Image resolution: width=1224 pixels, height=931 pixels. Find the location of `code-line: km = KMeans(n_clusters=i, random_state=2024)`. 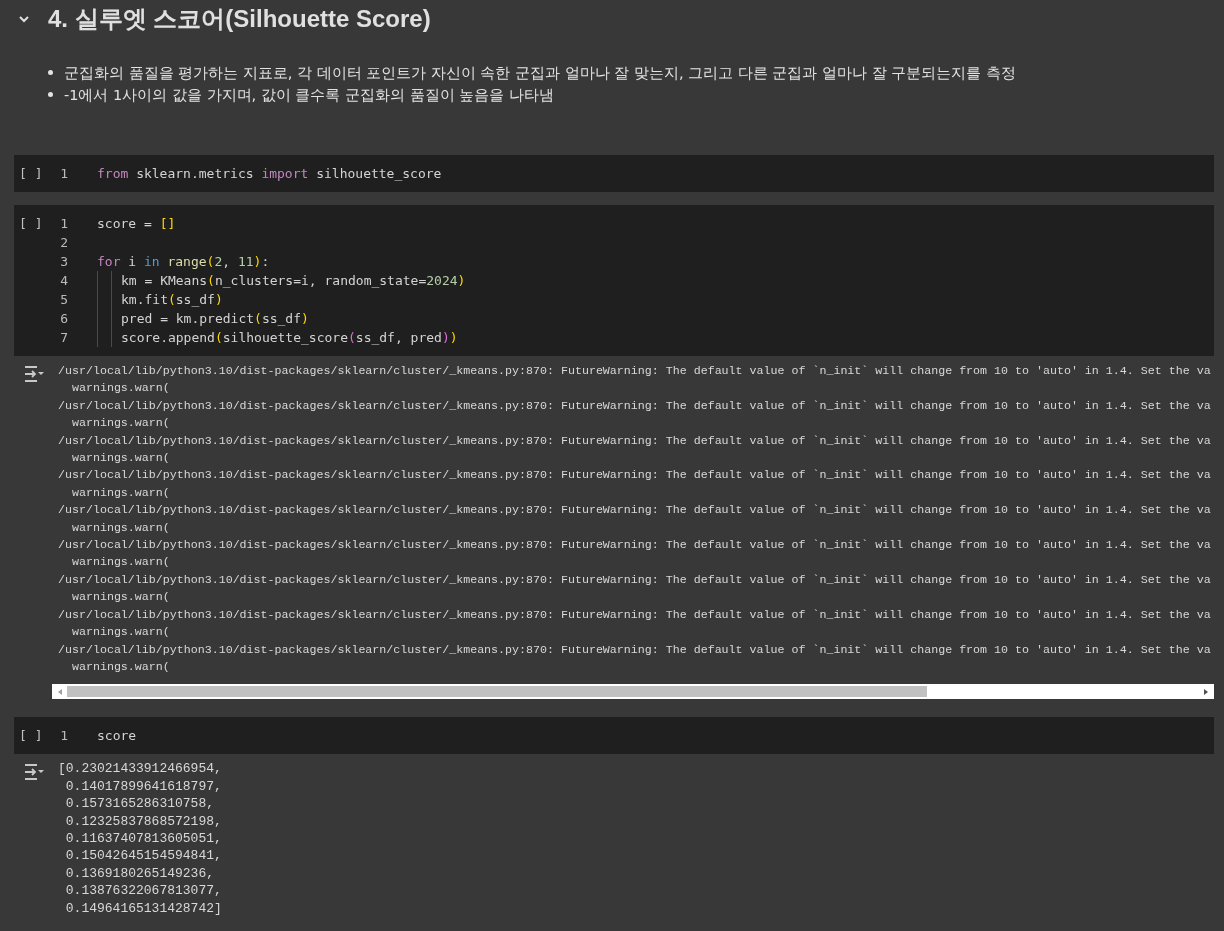

code-line: km = KMeans(n_clusters=i, random_state=2024) is located at coordinates (293, 281).